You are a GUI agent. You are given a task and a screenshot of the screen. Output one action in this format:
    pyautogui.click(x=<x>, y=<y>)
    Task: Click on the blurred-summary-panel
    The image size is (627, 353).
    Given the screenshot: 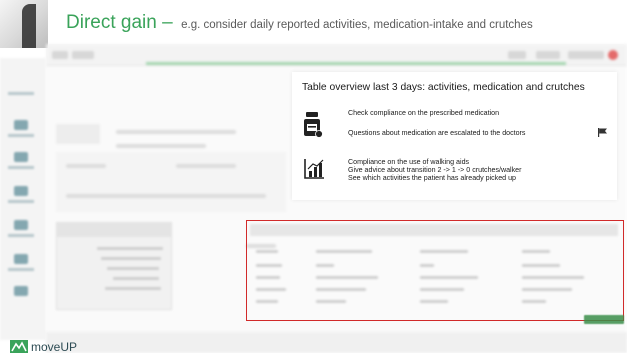 What is the action you would take?
    pyautogui.click(x=114, y=266)
    